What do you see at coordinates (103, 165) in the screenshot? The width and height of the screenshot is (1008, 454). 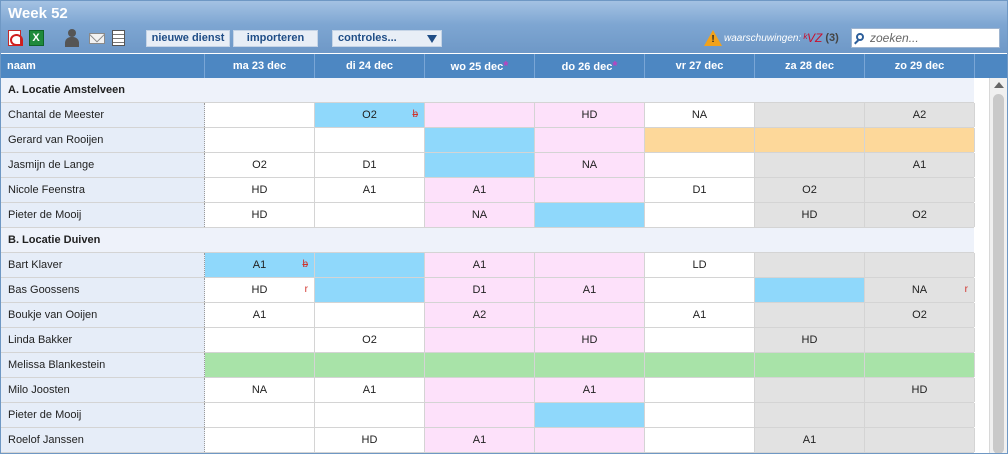 I see `employee-name: Jasmijn de Lange` at bounding box center [103, 165].